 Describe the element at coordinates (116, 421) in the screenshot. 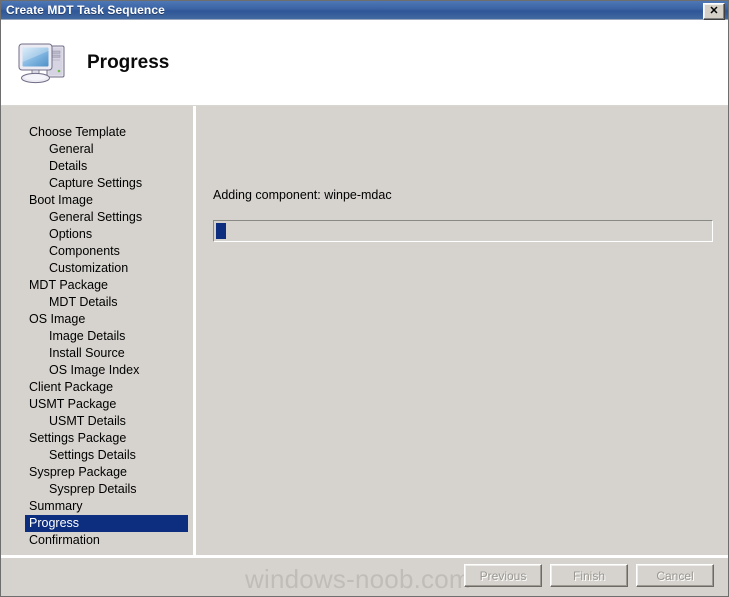

I see `sidebar-item-usmt-details: USMT Details` at that location.